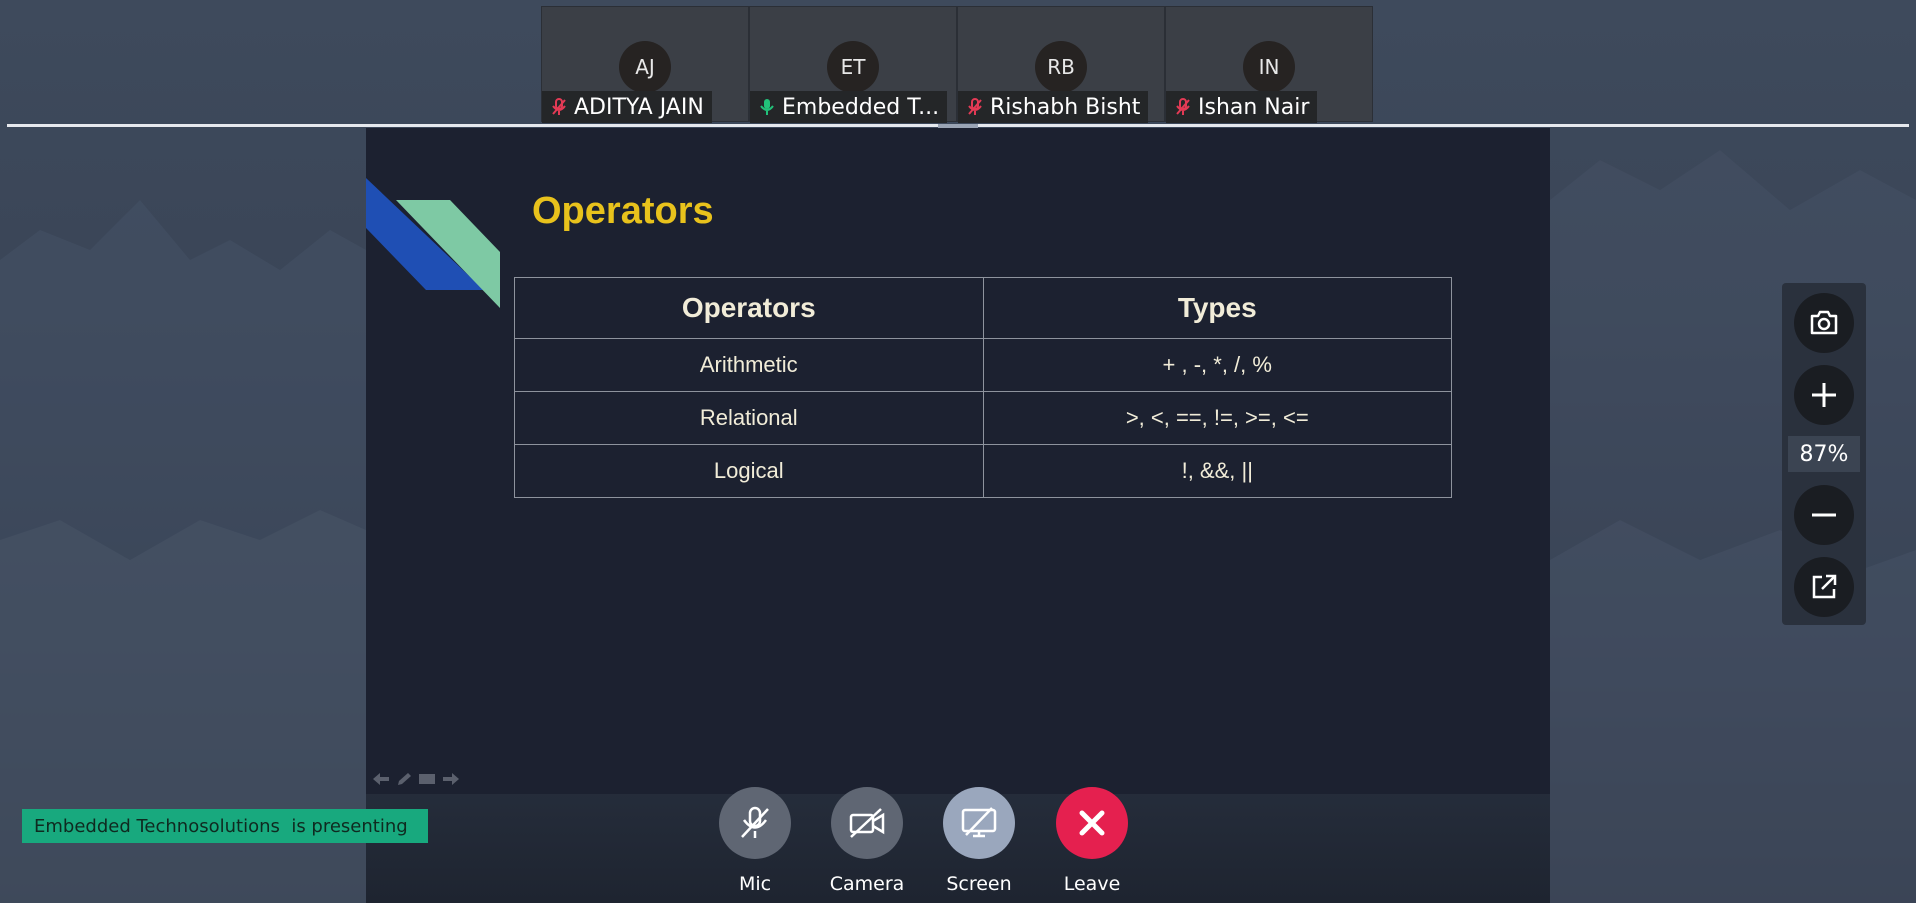  Describe the element at coordinates (979, 884) in the screenshot. I see `screen-label: Screen` at that location.